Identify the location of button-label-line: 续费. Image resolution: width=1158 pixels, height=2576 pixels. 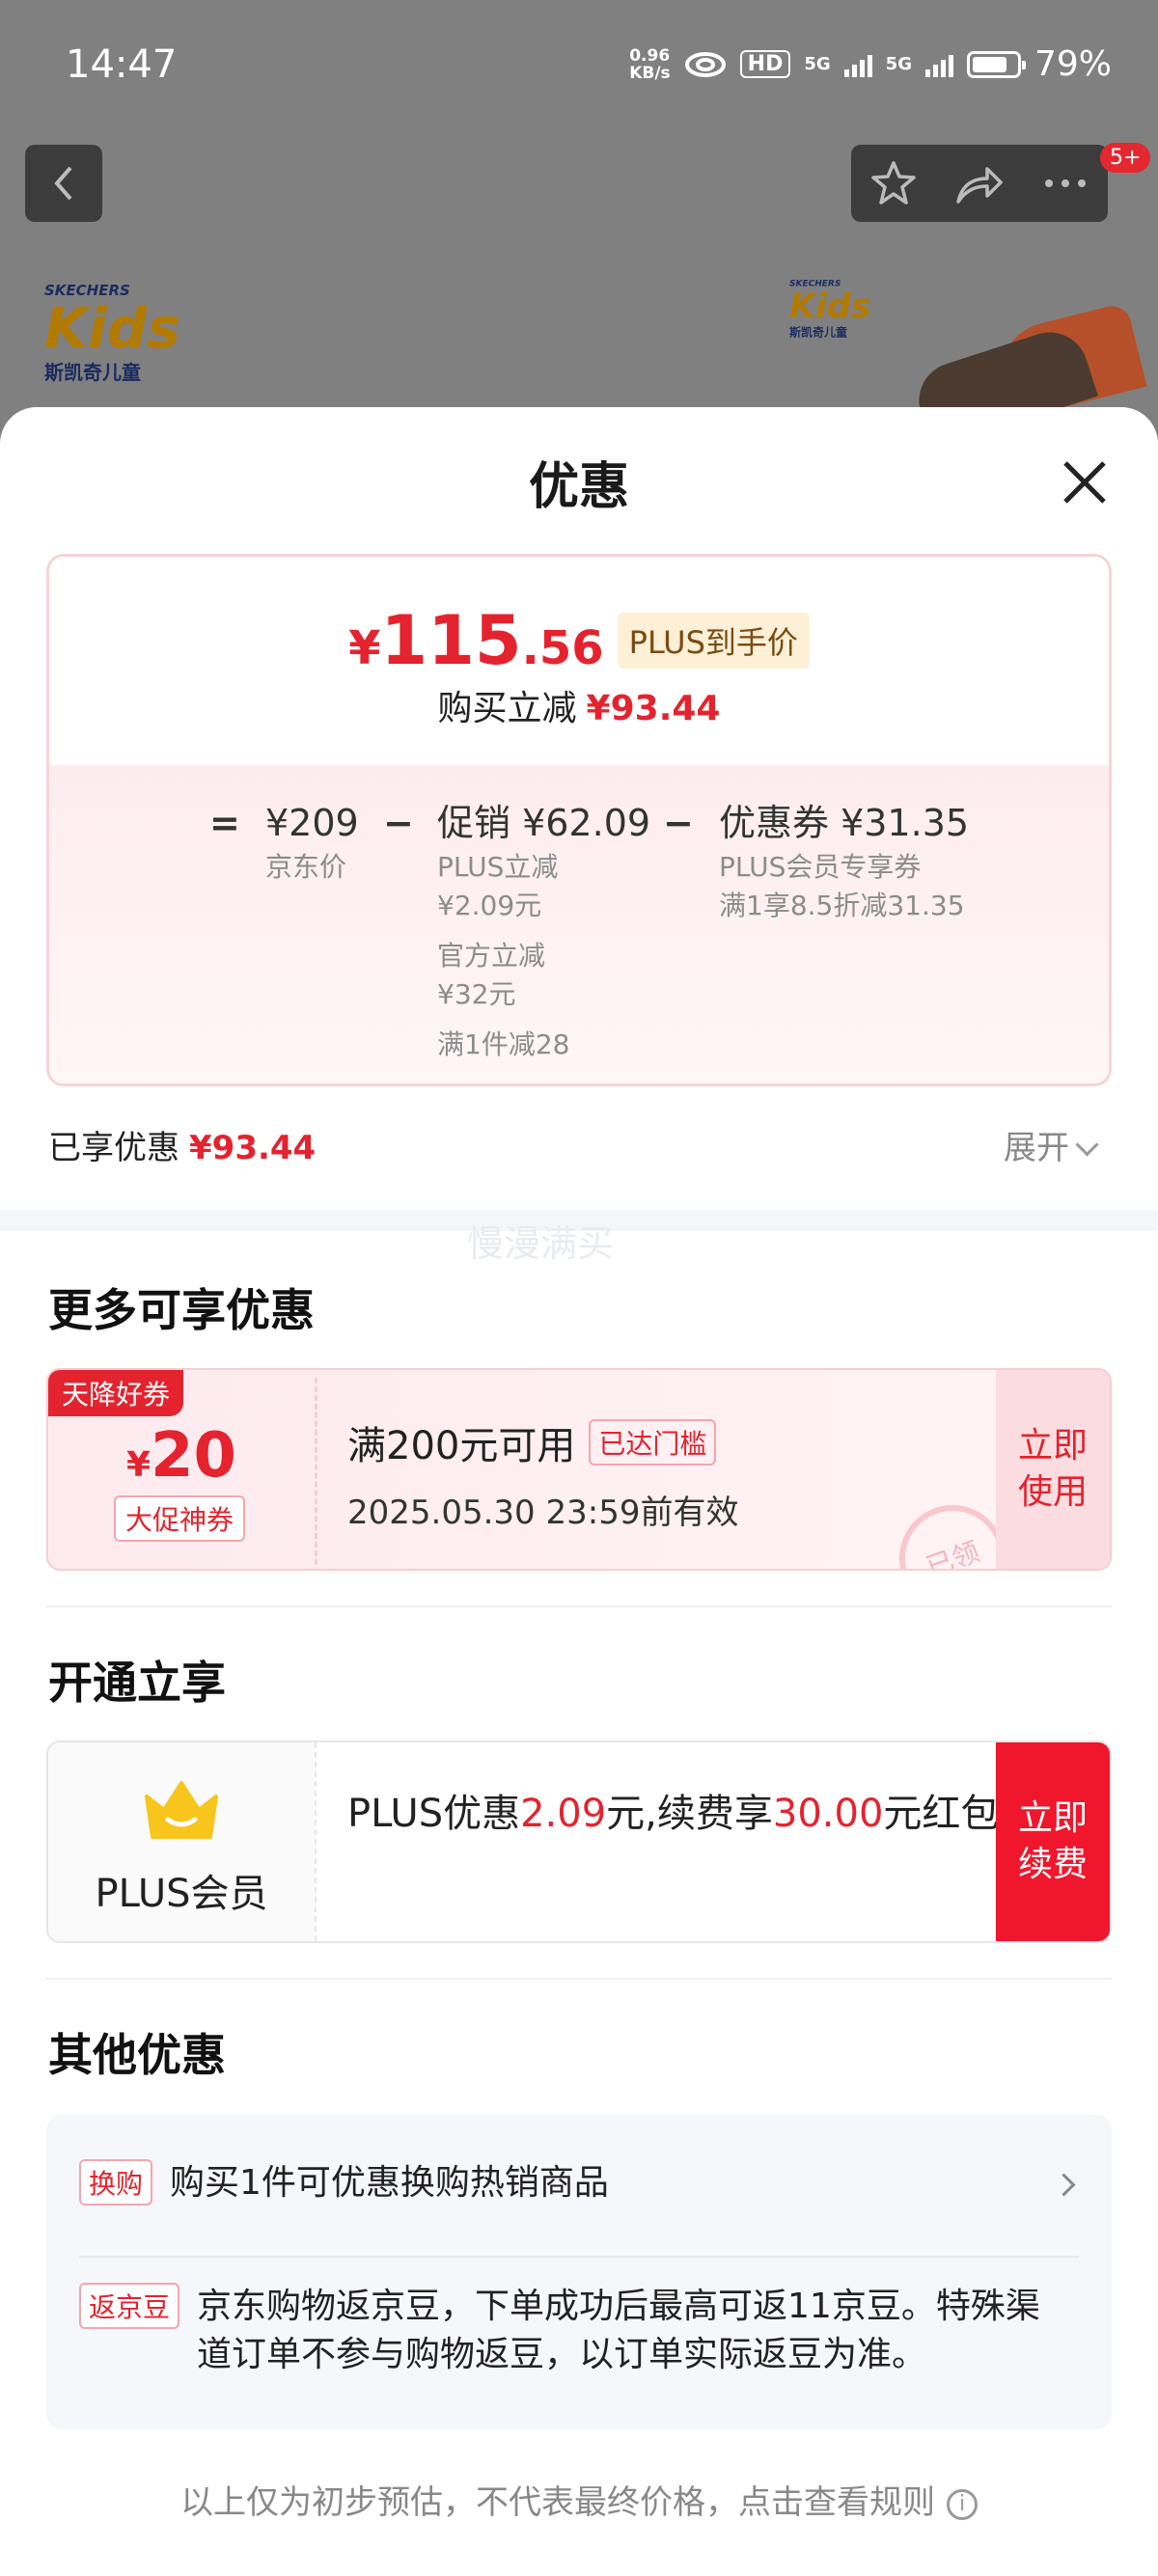
(1052, 1865).